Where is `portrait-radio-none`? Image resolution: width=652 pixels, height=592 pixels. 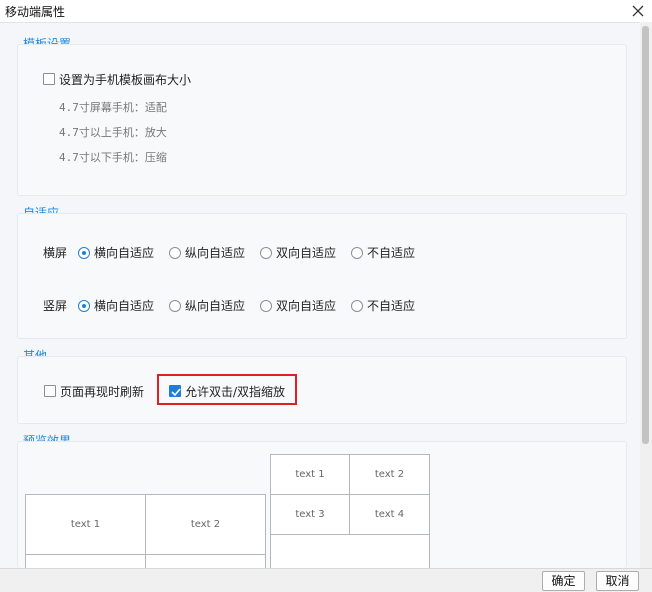
portrait-radio-none is located at coordinates (357, 306).